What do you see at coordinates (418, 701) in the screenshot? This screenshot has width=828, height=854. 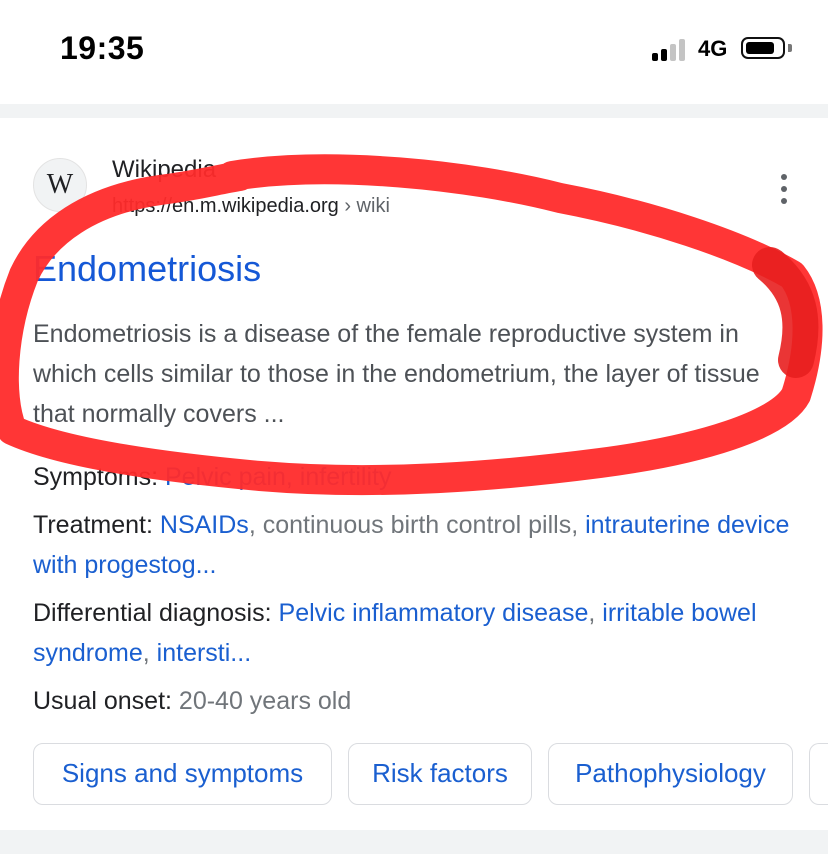 I see `fact-usual-onset: Usual onset: 20-40 years old` at bounding box center [418, 701].